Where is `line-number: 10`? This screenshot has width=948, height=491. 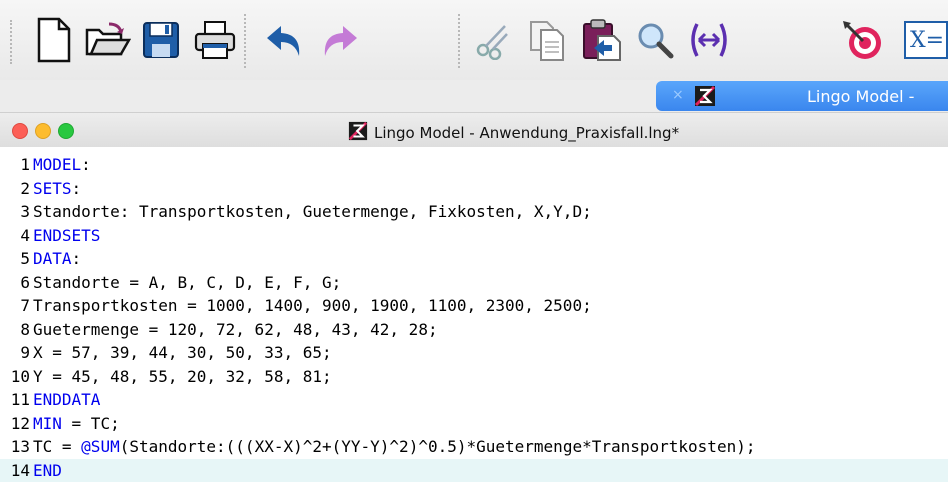
line-number: 10 is located at coordinates (20, 376).